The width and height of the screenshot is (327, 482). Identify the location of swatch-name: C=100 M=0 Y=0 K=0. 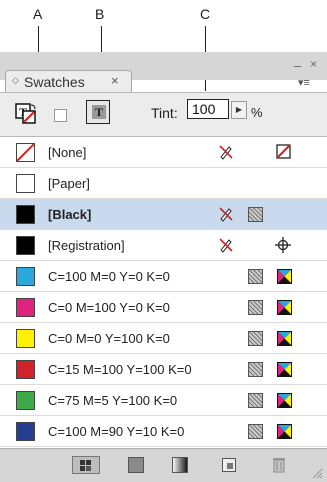
(109, 276).